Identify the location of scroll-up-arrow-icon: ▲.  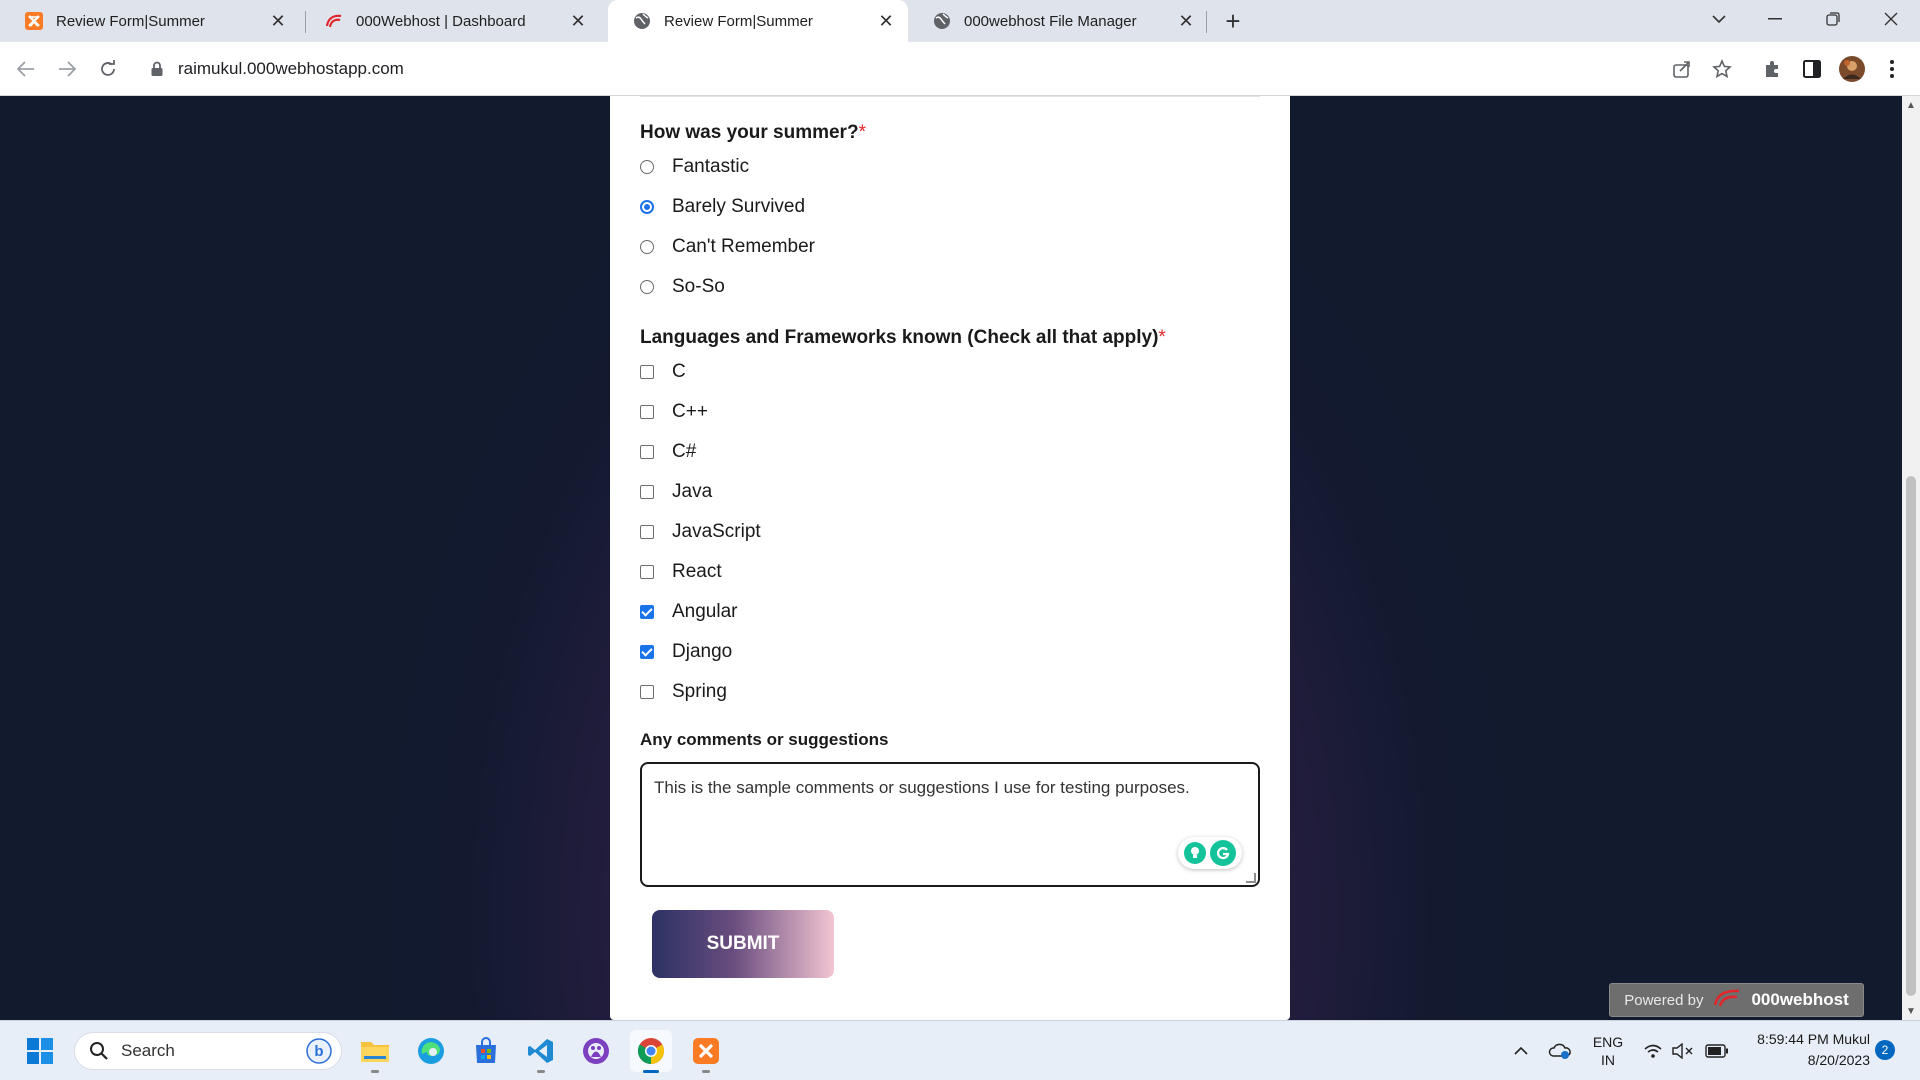
(1911, 105).